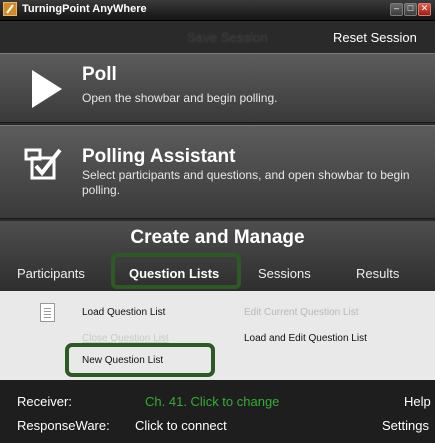  Describe the element at coordinates (410, 9) in the screenshot. I see `maximize-icon: □` at that location.